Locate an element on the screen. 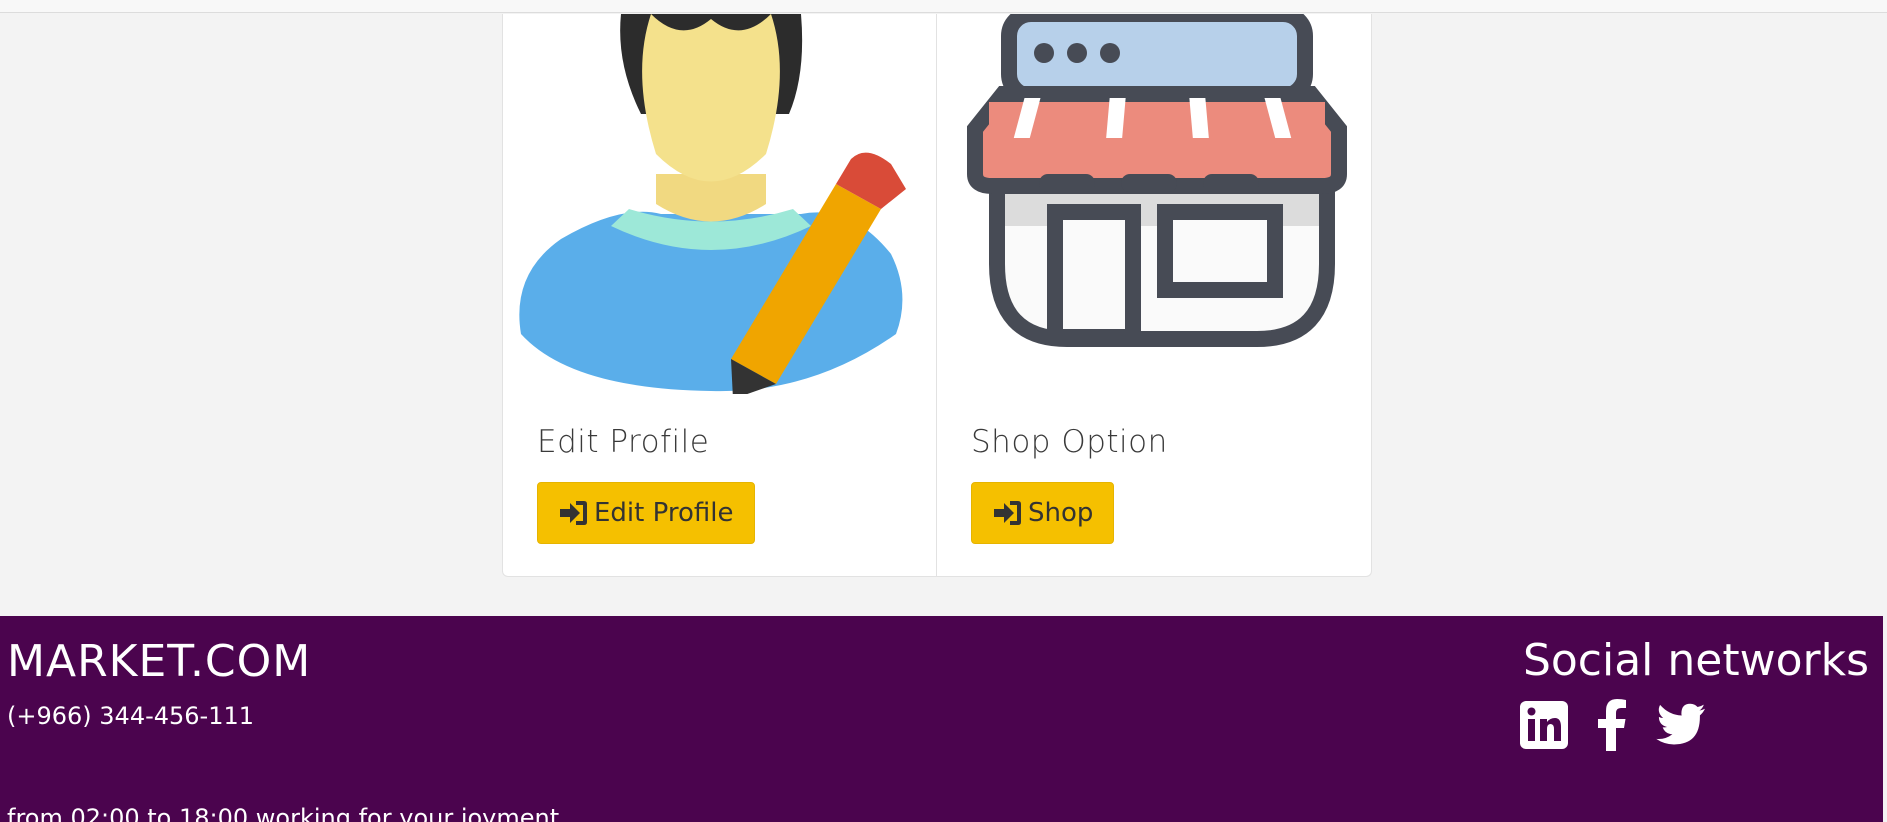 The width and height of the screenshot is (1887, 822). phone-number: (+966) 344-456-111 is located at coordinates (131, 716).